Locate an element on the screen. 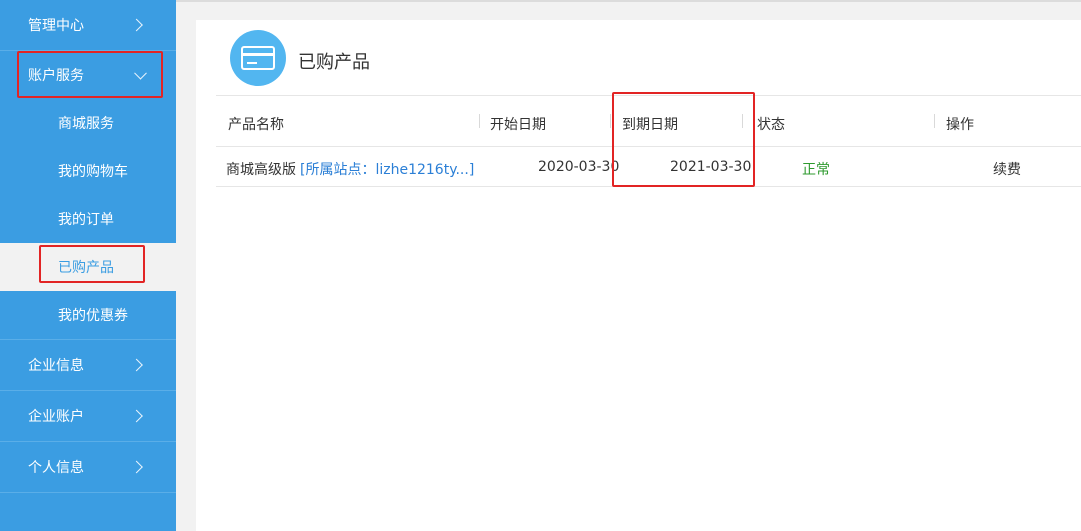 The image size is (1081, 531). credit-card-glyph is located at coordinates (258, 58).